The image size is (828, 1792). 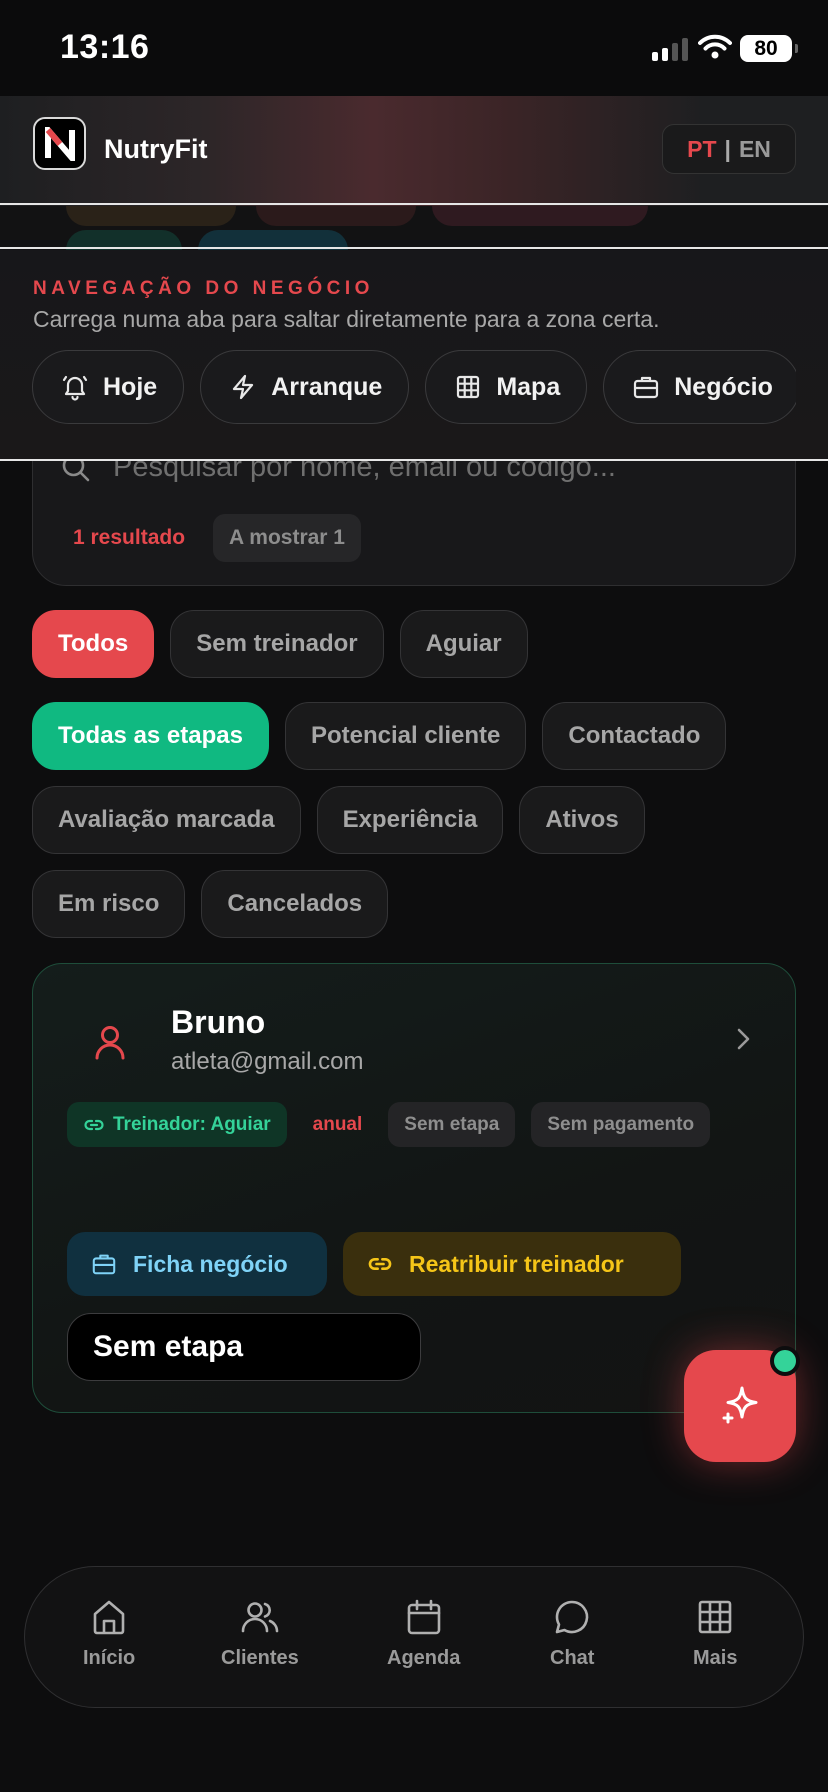 I want to click on stage-filter-row: Em risco Cancelados, so click(x=210, y=904).